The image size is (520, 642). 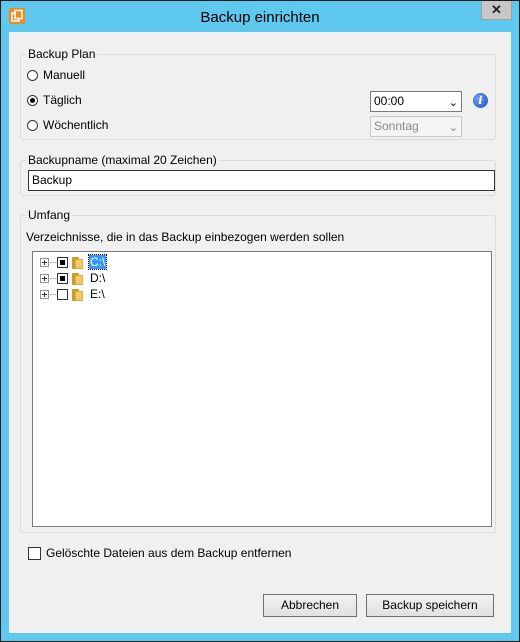 What do you see at coordinates (261, 180) in the screenshot?
I see `backup-name-input: Backup` at bounding box center [261, 180].